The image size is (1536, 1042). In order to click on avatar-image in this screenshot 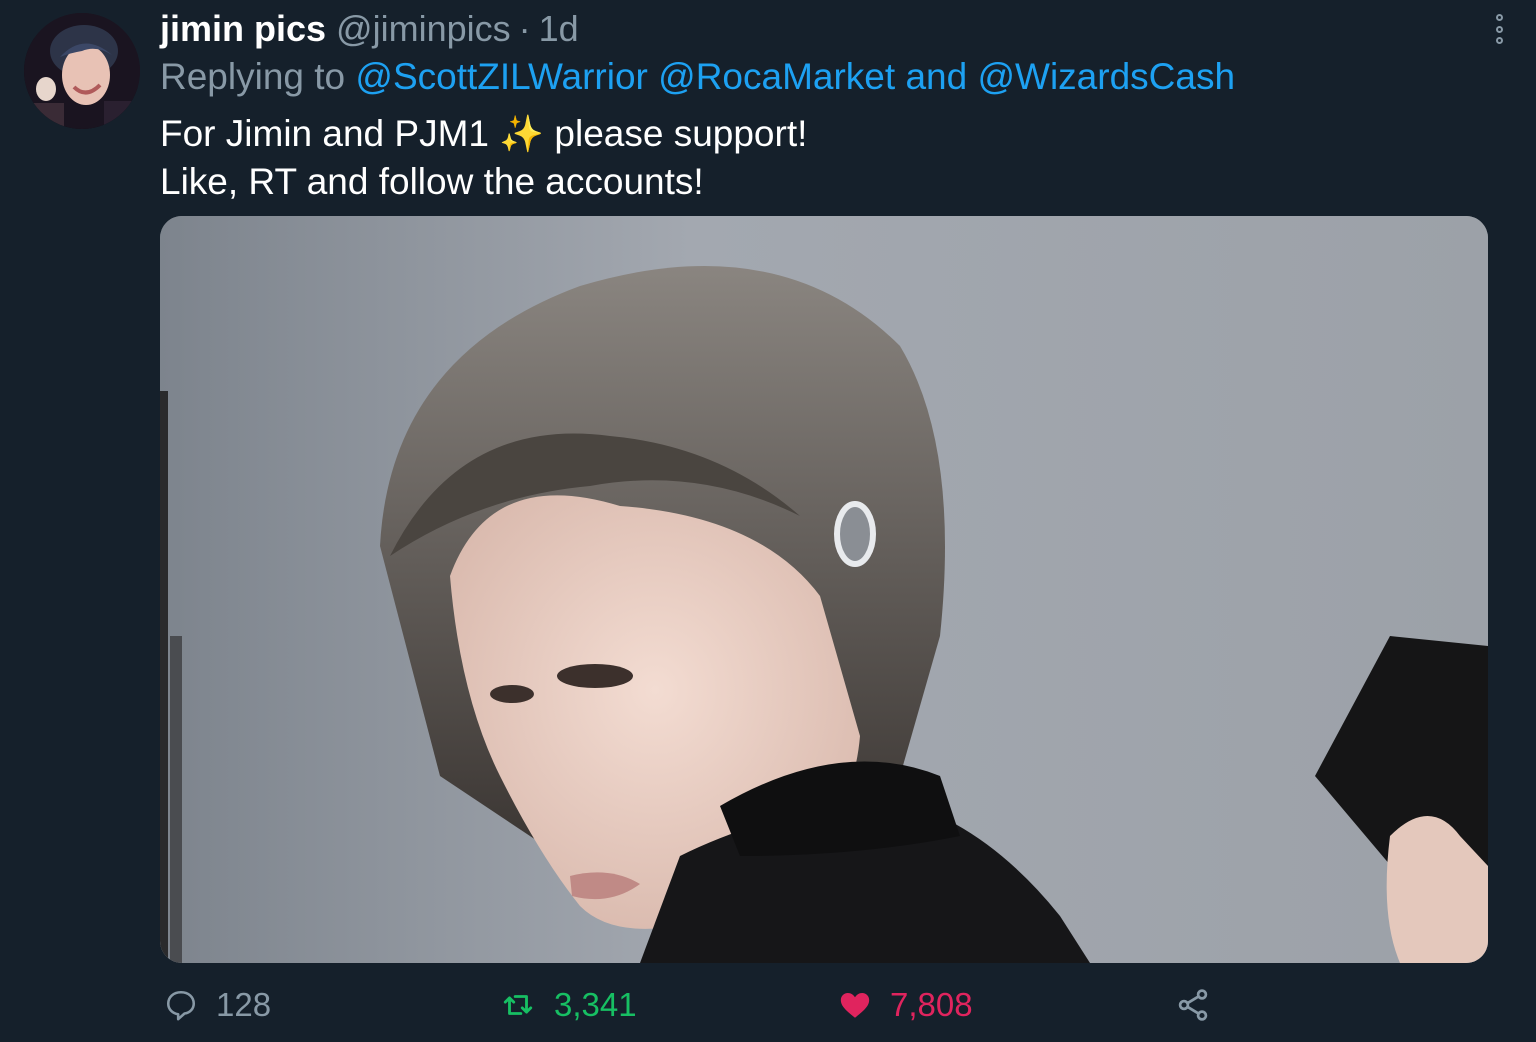, I will do `click(82, 71)`.